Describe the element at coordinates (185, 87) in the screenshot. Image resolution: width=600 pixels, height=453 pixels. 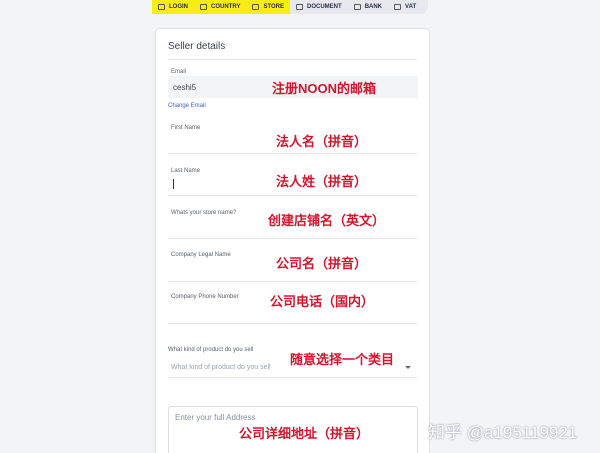
I see `email-value: ceshi5` at that location.